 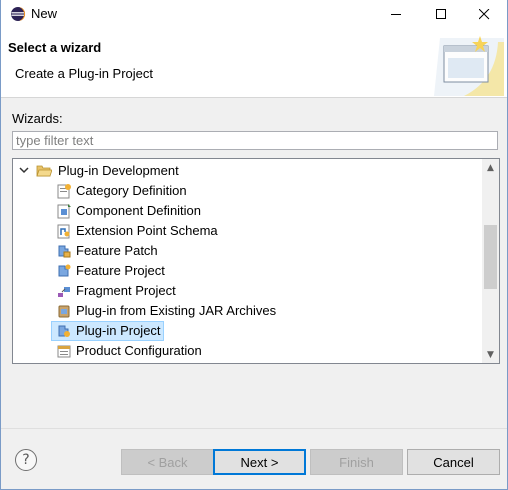 I want to click on header-description: Create a Plug-in Project, so click(x=84, y=73).